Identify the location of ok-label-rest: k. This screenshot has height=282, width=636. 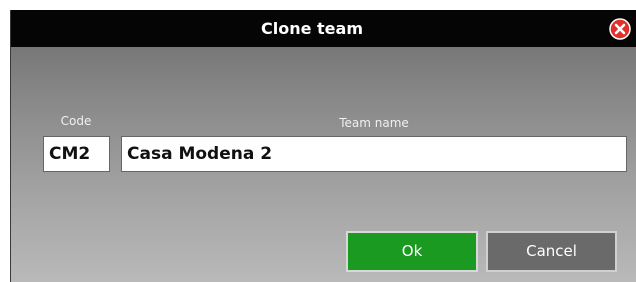
(418, 251).